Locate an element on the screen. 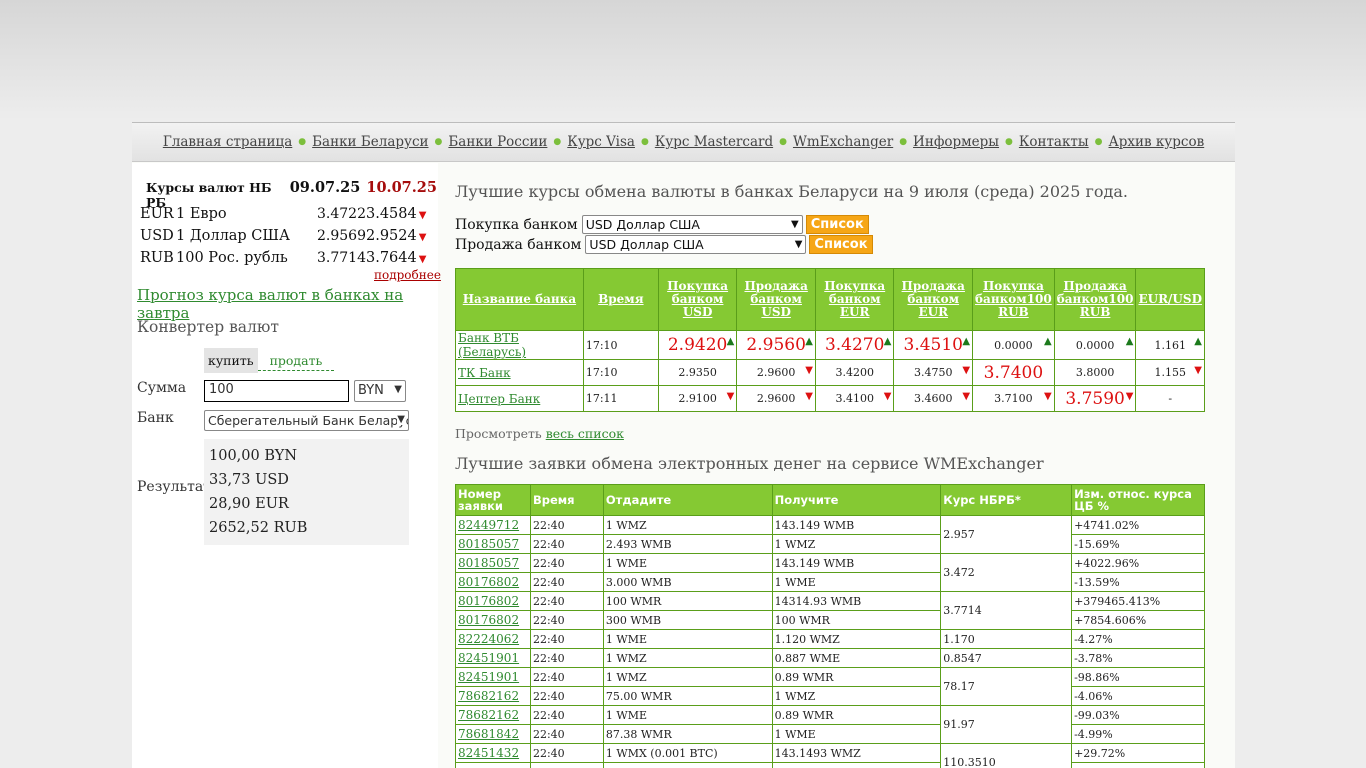 The height and width of the screenshot is (768, 1366). rates-column-header: EUR/USD is located at coordinates (1170, 299).